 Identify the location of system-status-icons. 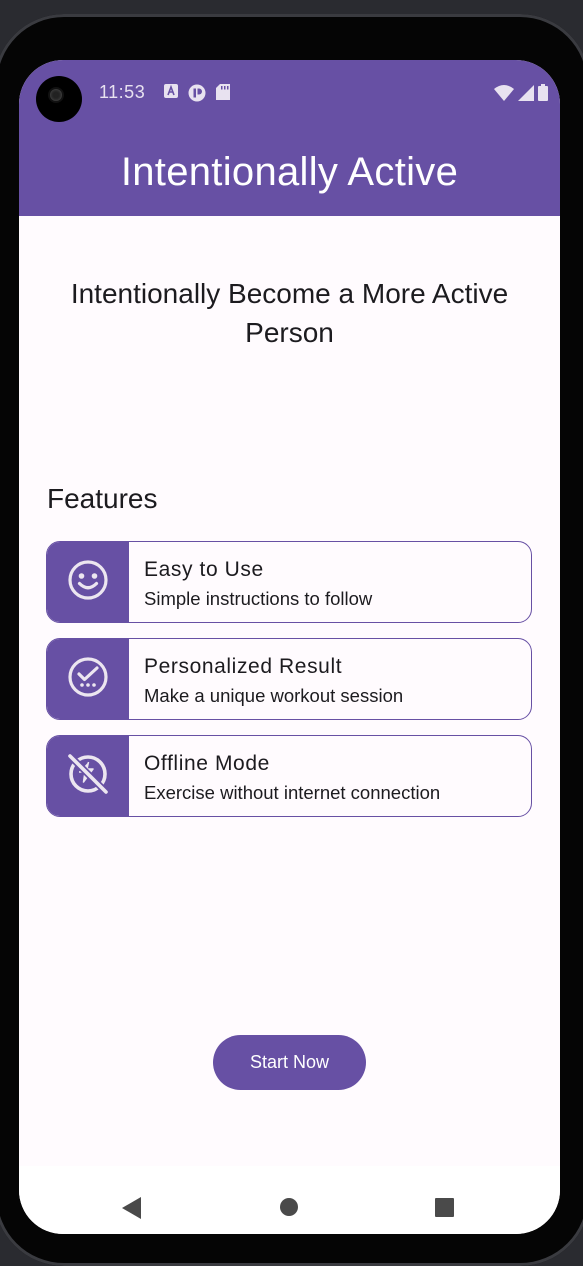
(521, 95).